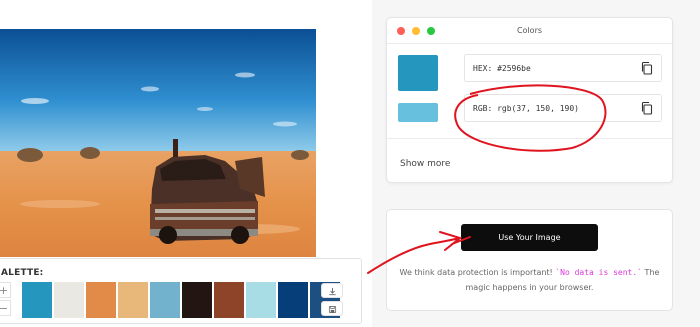  Describe the element at coordinates (22, 273) in the screenshot. I see `palette-label: ALETTE:` at that location.